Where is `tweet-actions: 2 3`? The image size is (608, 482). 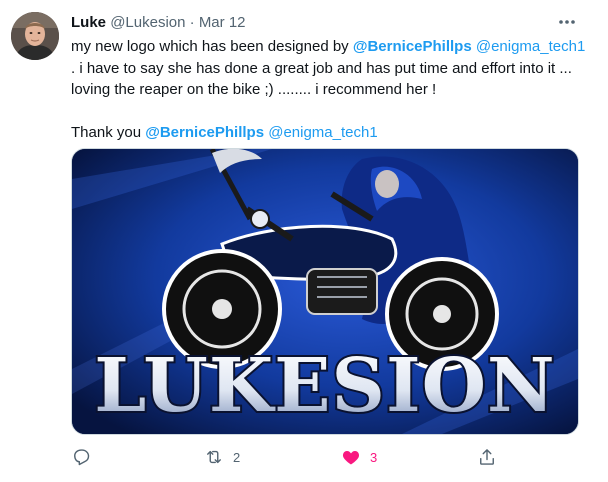 tweet-actions: 2 3 is located at coordinates (286, 457).